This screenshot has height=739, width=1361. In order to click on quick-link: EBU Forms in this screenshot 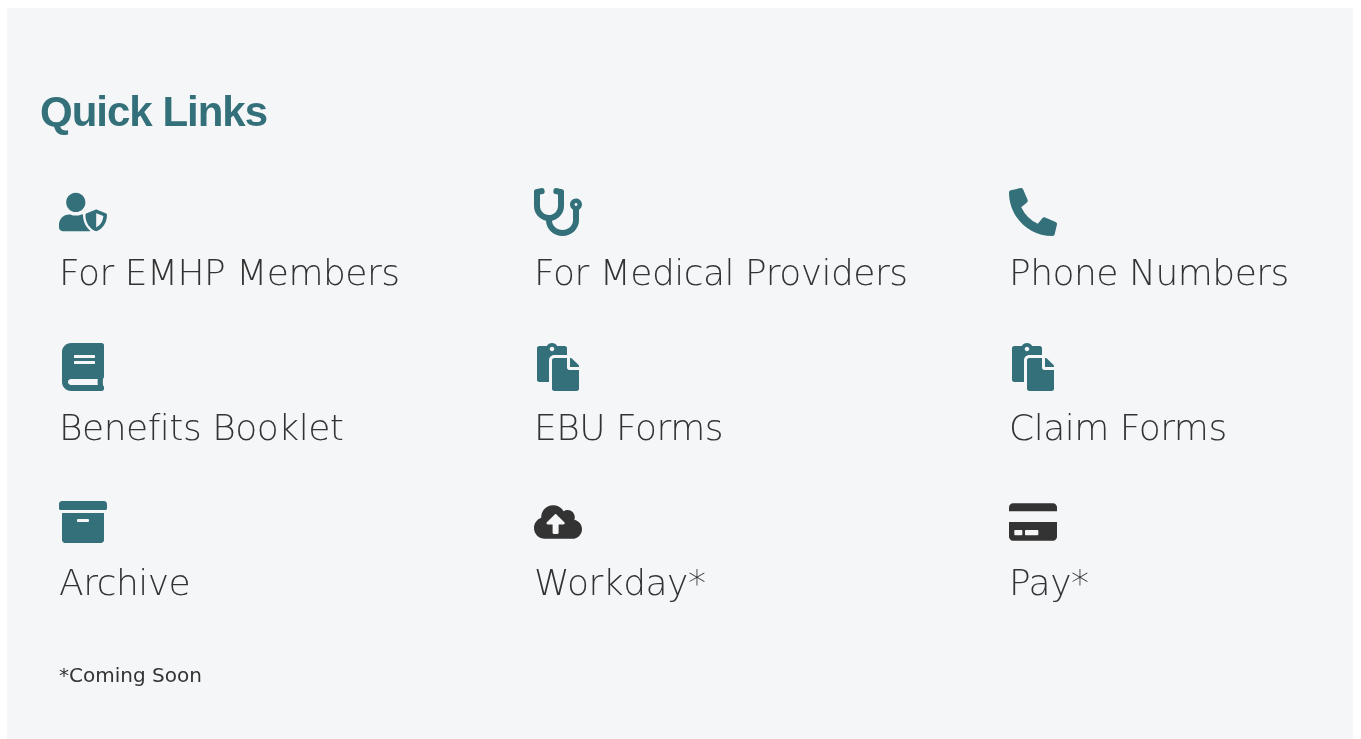, I will do `click(771, 394)`.